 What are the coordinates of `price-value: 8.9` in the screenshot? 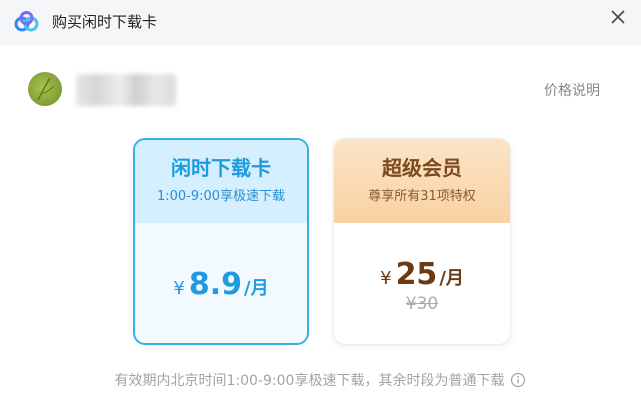 It's located at (215, 284).